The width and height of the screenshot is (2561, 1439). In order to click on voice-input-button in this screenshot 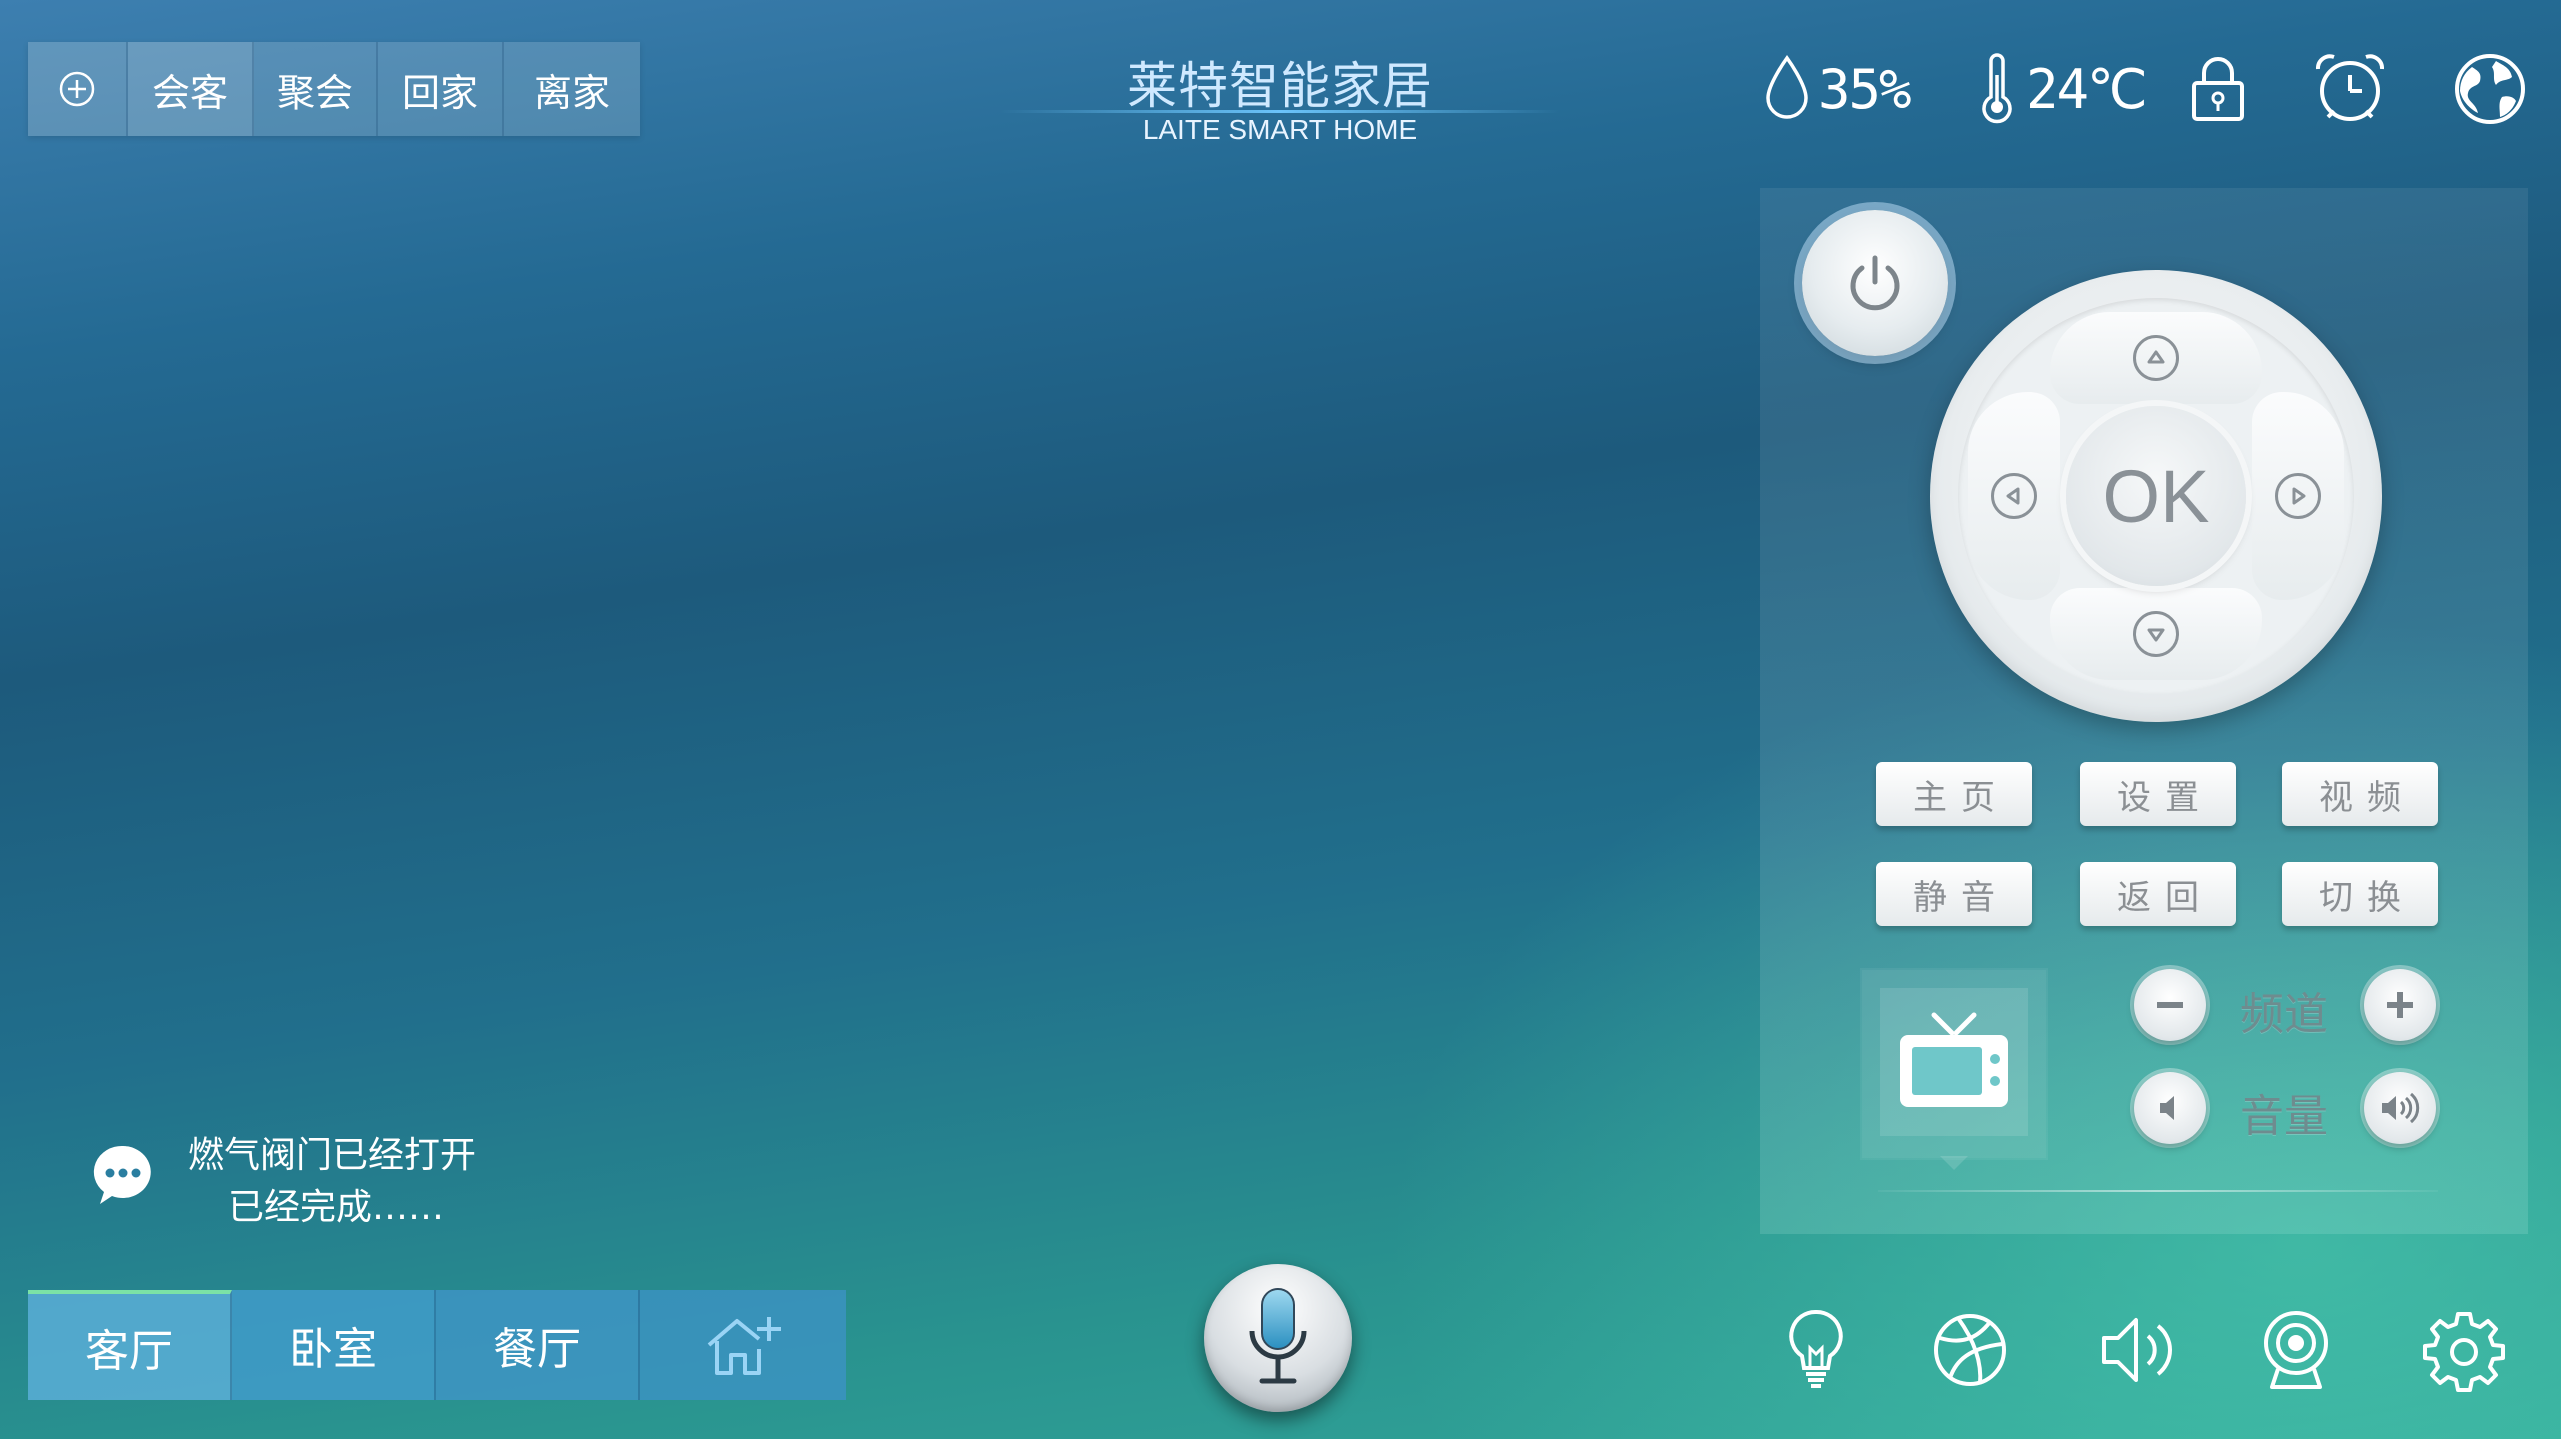, I will do `click(1278, 1338)`.